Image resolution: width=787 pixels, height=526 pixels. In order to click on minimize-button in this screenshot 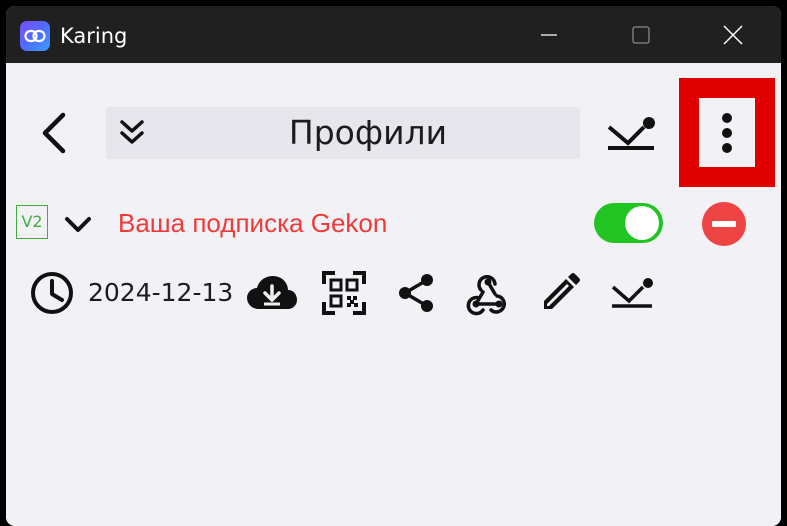, I will do `click(549, 34)`.